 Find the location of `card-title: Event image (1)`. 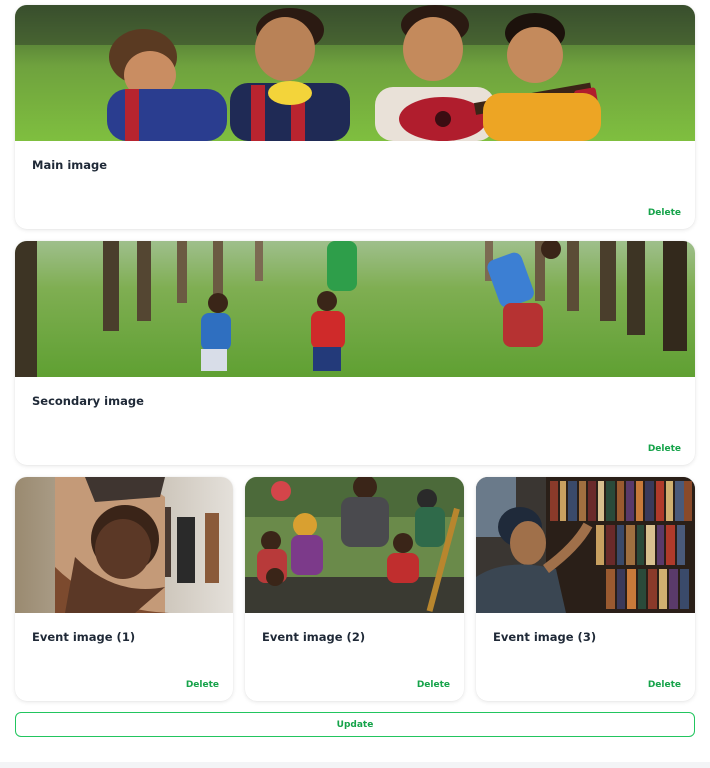

card-title: Event image (1) is located at coordinates (84, 637).